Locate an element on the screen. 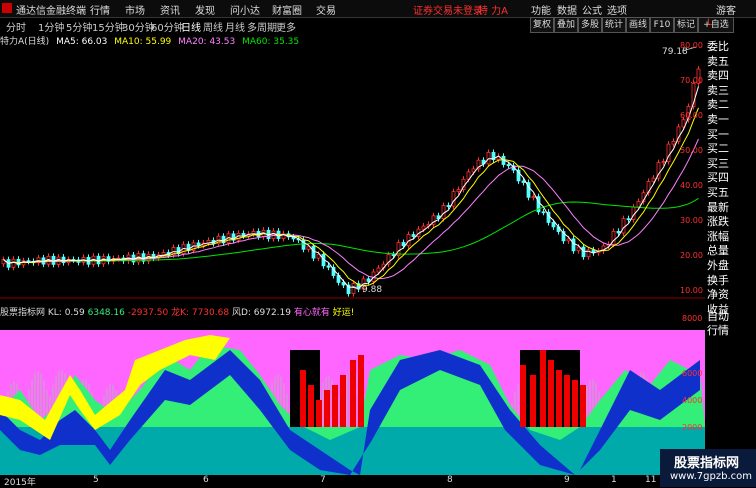 The width and height of the screenshot is (756, 488). period-weekly: 周线 is located at coordinates (213, 26).